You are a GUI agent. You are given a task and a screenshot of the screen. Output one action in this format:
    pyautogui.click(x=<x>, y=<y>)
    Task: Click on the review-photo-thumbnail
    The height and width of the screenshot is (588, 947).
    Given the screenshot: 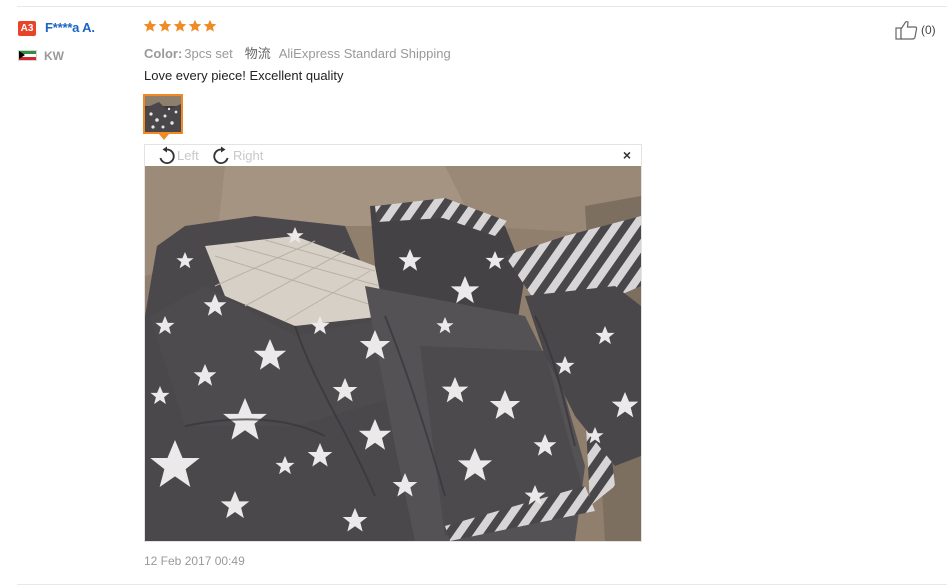 What is the action you would take?
    pyautogui.click(x=163, y=114)
    